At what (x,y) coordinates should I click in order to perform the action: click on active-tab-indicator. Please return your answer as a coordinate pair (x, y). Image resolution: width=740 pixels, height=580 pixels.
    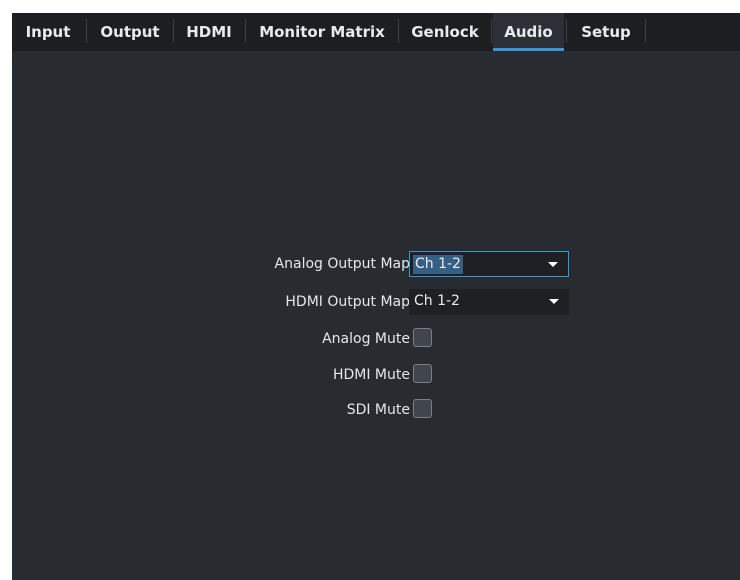
    Looking at the image, I should click on (528, 49).